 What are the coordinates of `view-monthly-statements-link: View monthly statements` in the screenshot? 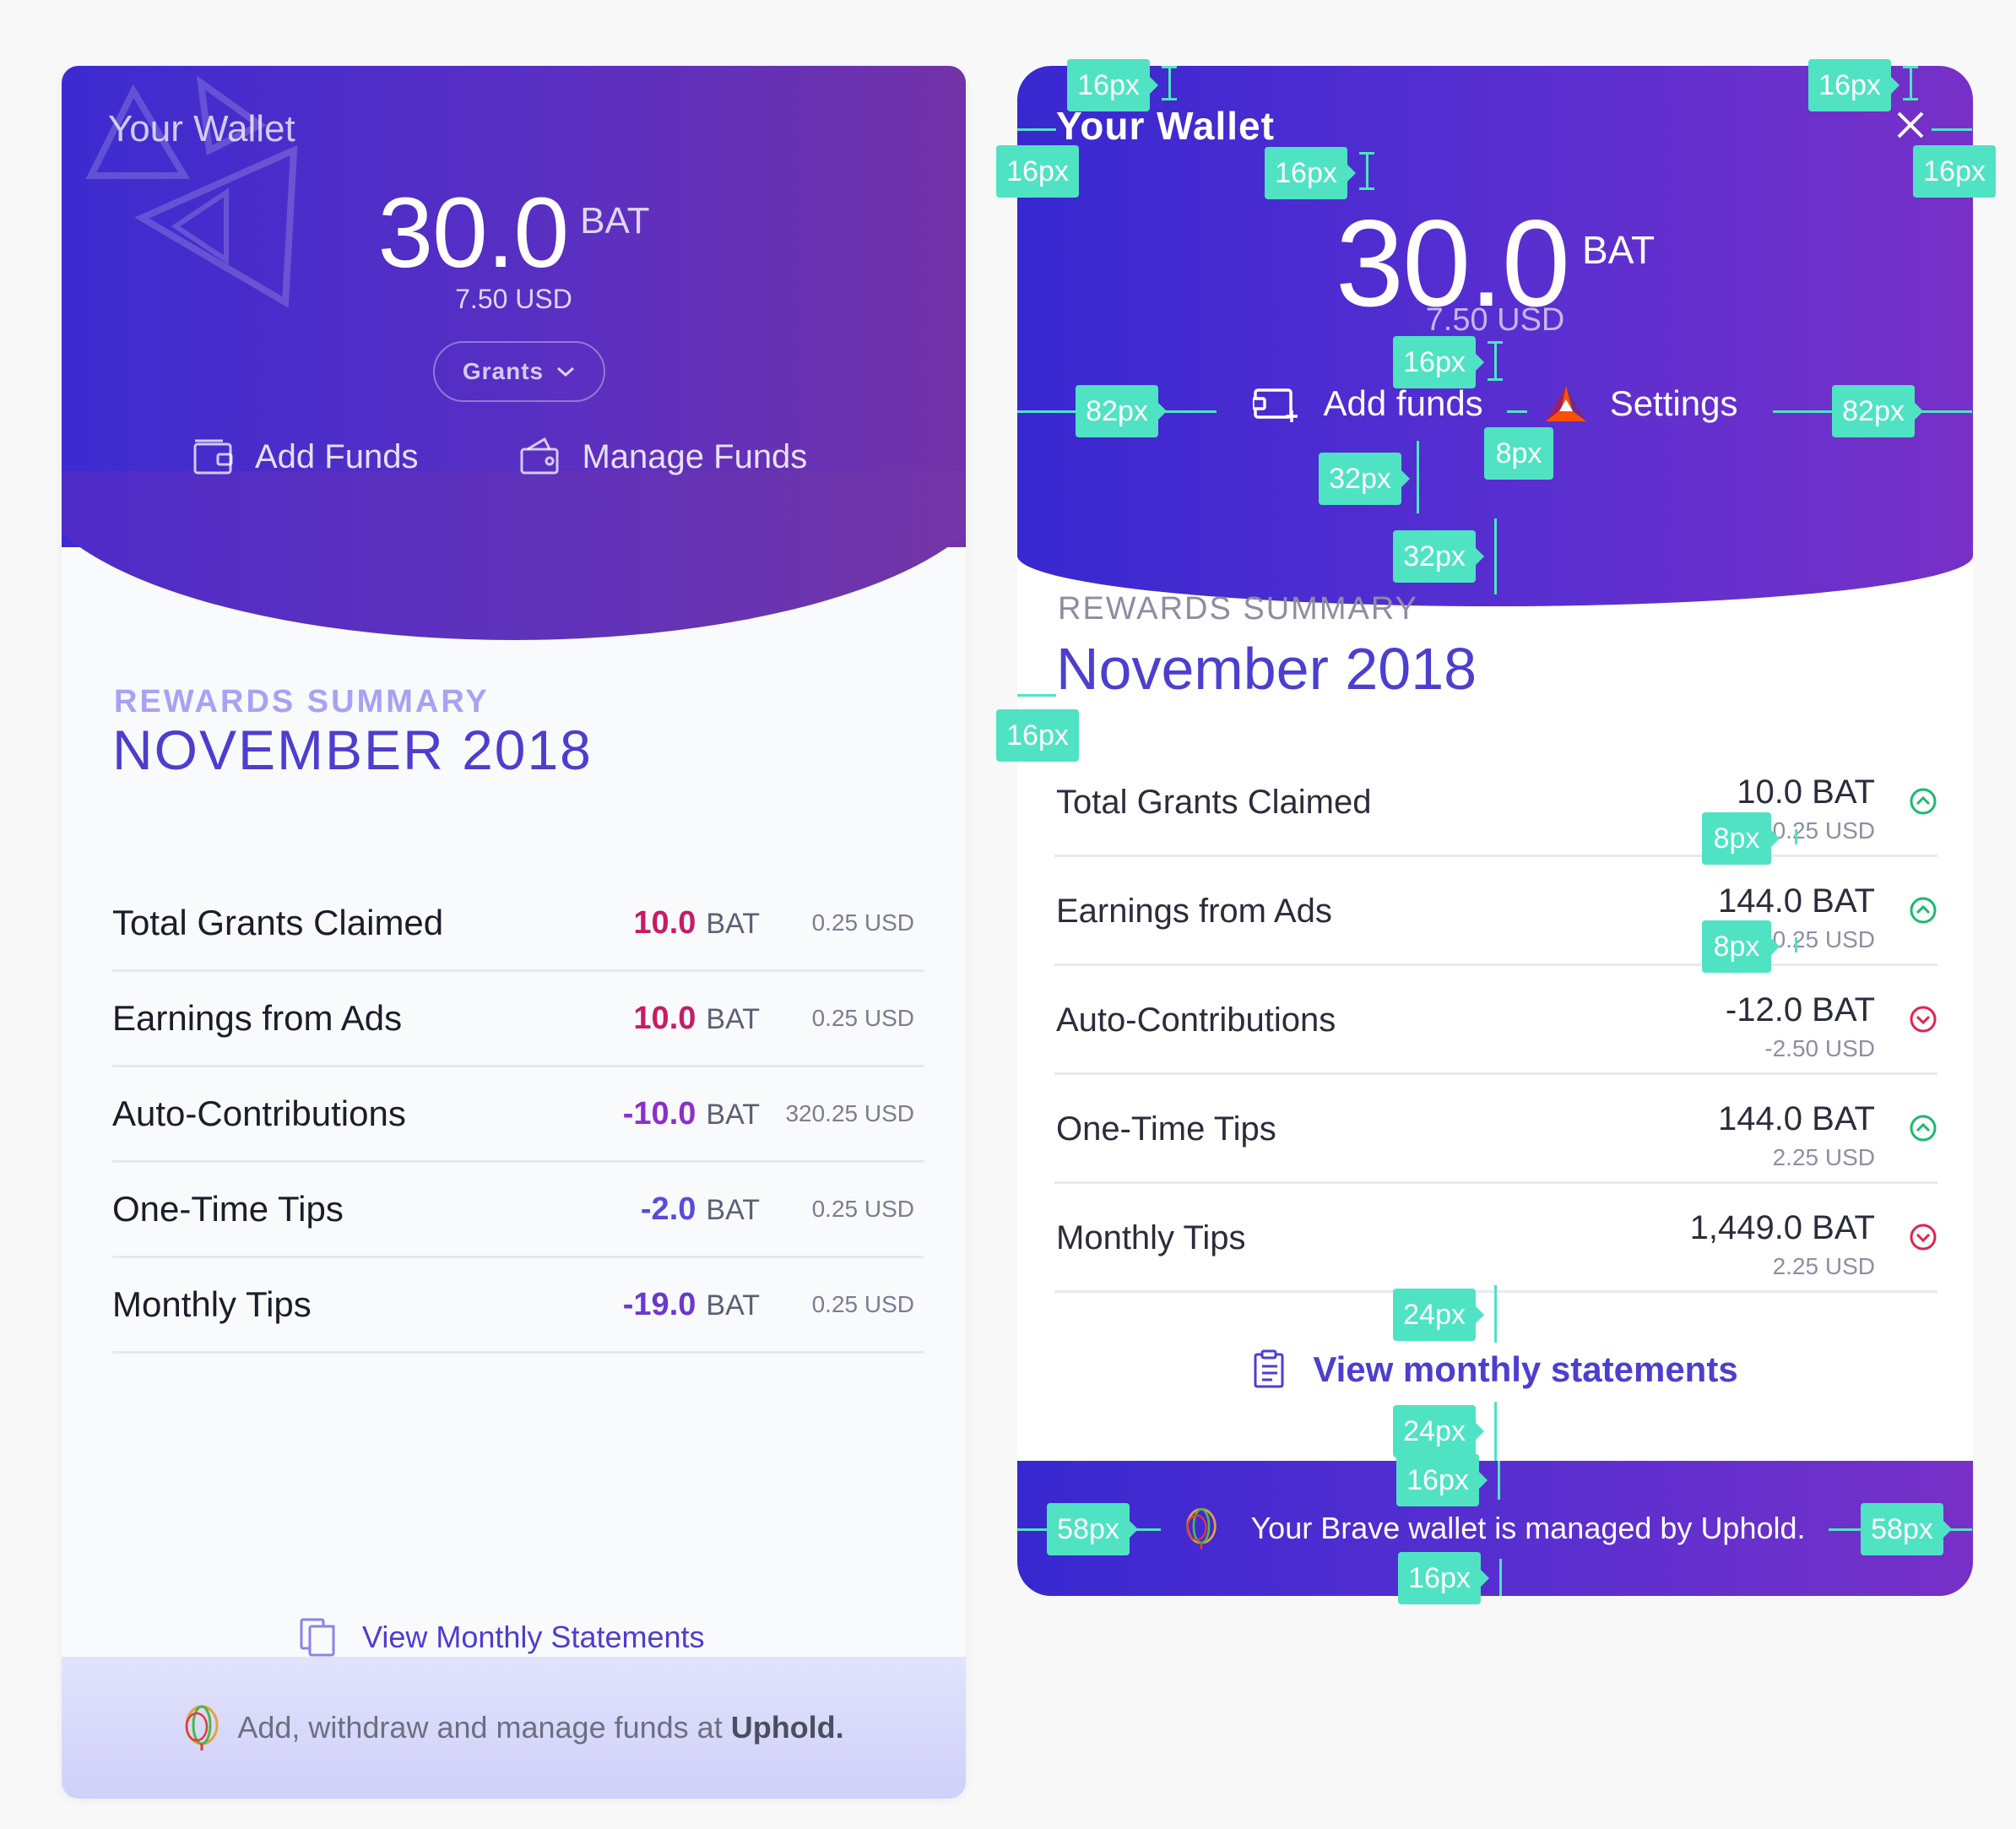 It's located at (1495, 1370).